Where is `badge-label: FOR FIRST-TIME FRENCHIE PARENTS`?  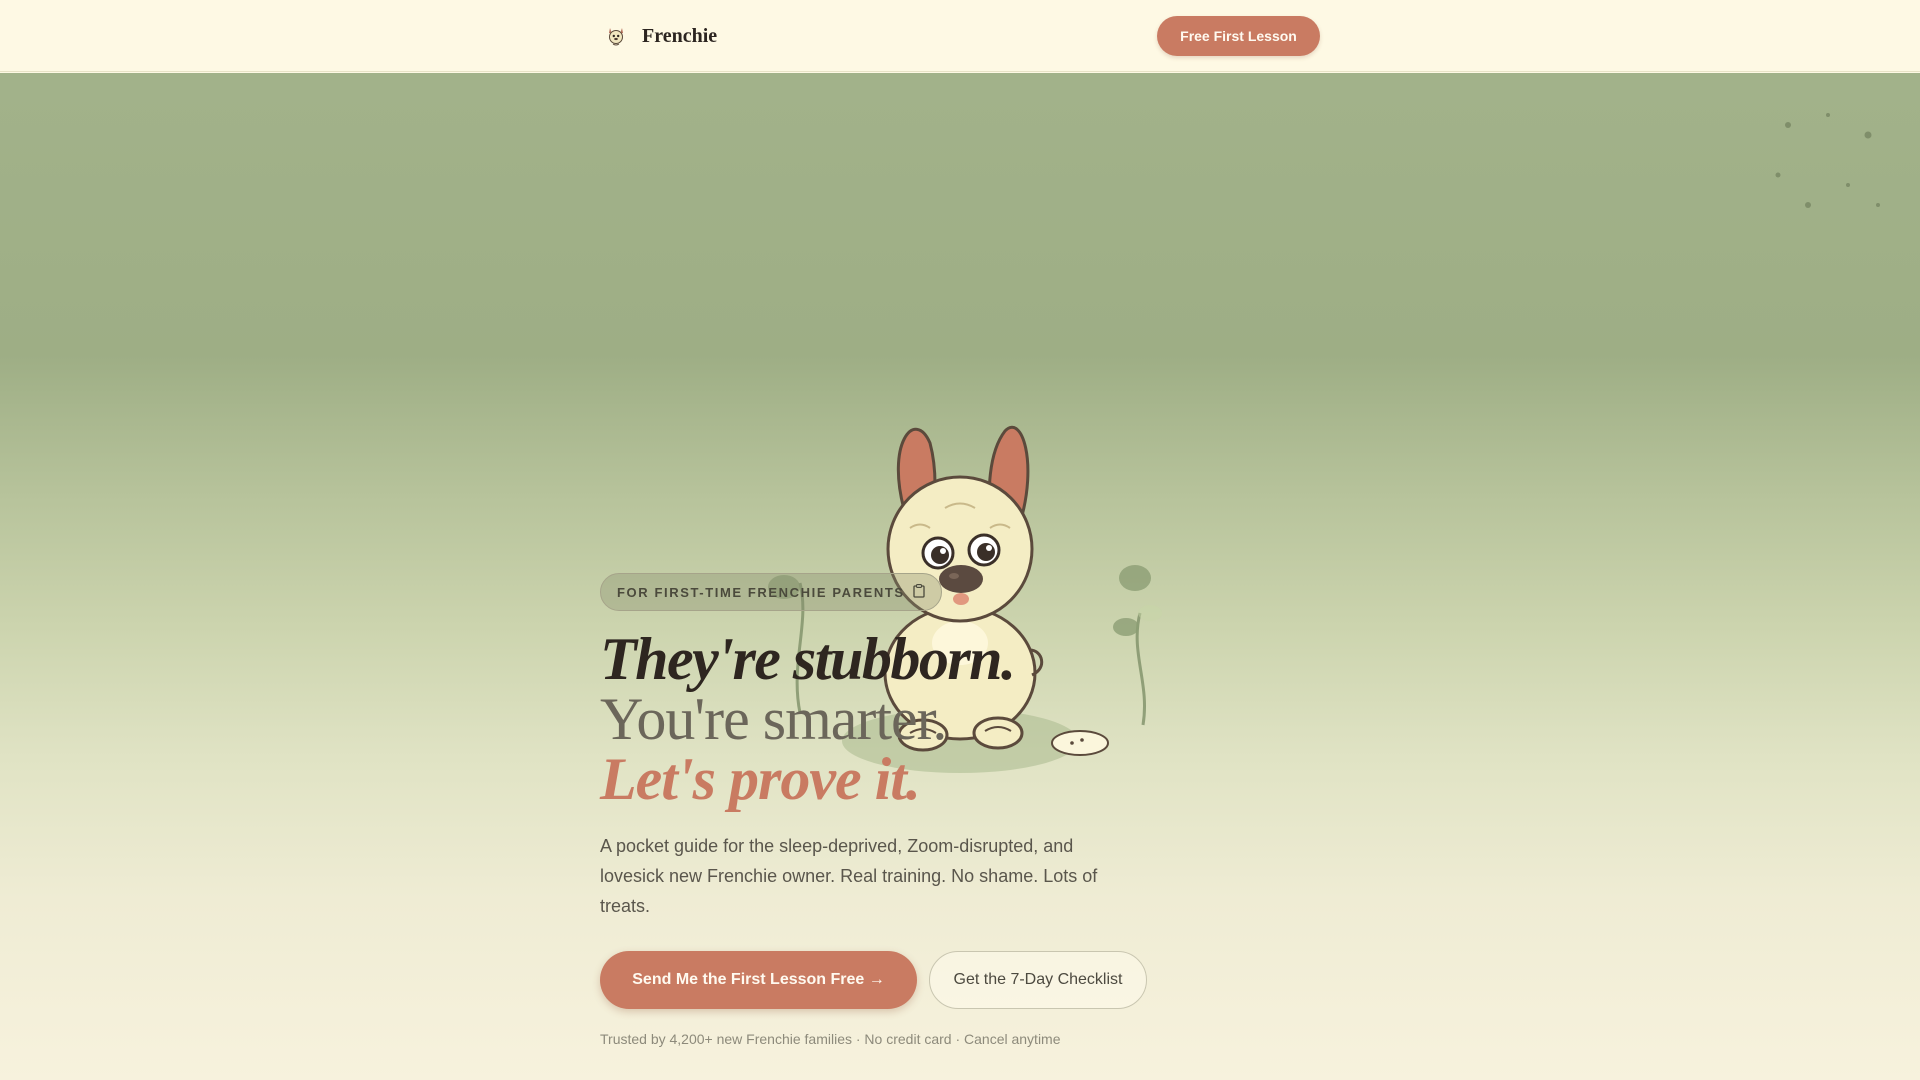
badge-label: FOR FIRST-TIME FRENCHIE PARENTS is located at coordinates (761, 592).